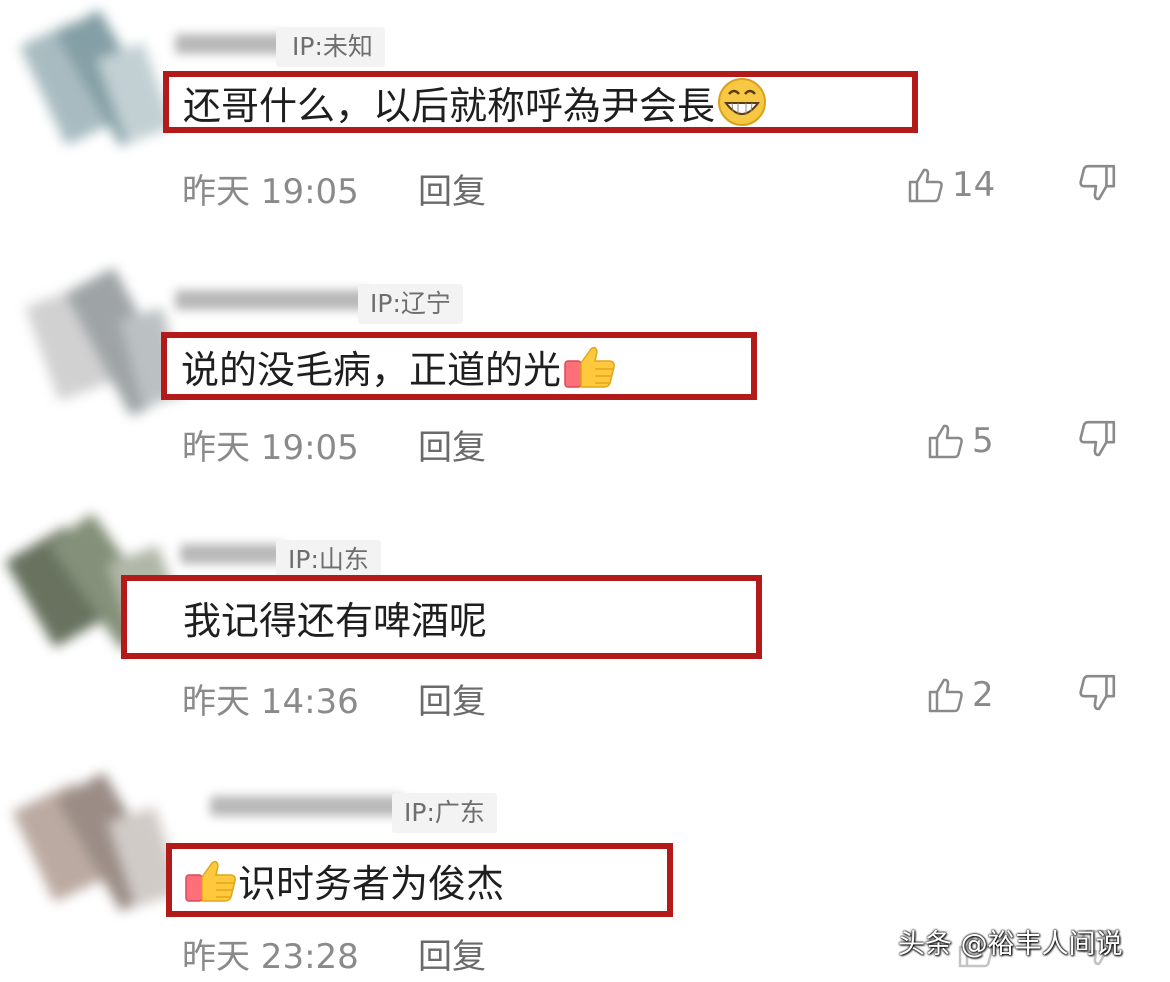  I want to click on comment-text-highlight: 识时务者为俊杰, so click(419, 880).